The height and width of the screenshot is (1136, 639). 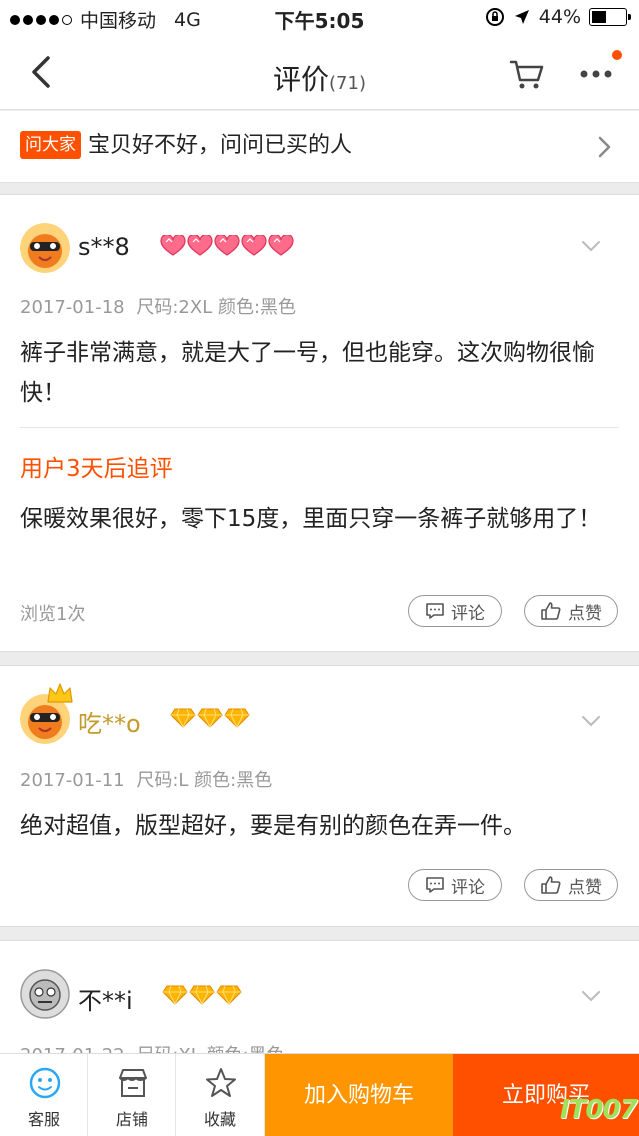 I want to click on tab-favorite-label: 收藏, so click(x=219, y=1119).